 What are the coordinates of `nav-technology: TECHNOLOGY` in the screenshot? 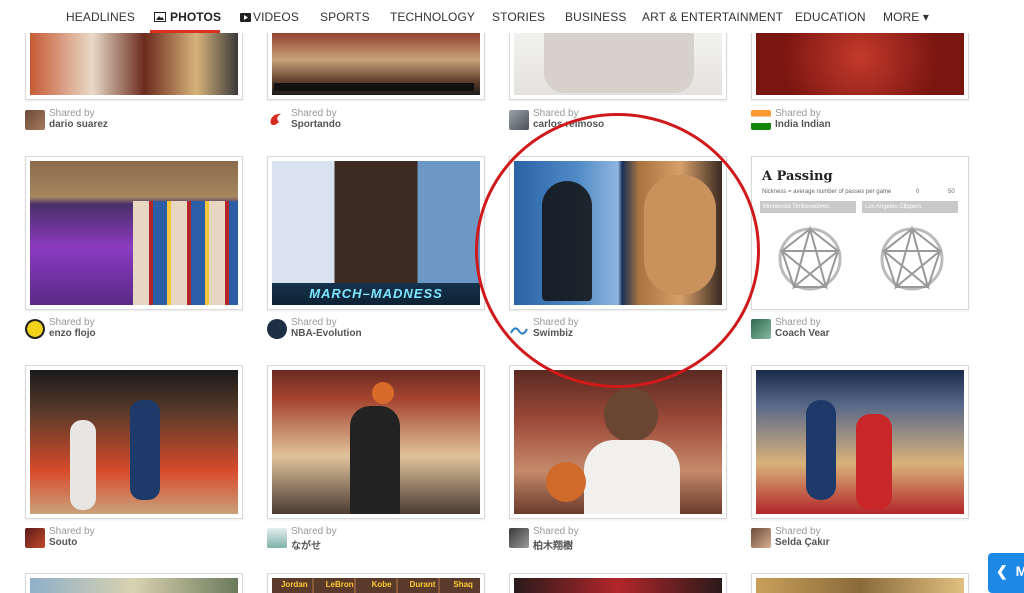 It's located at (432, 17).